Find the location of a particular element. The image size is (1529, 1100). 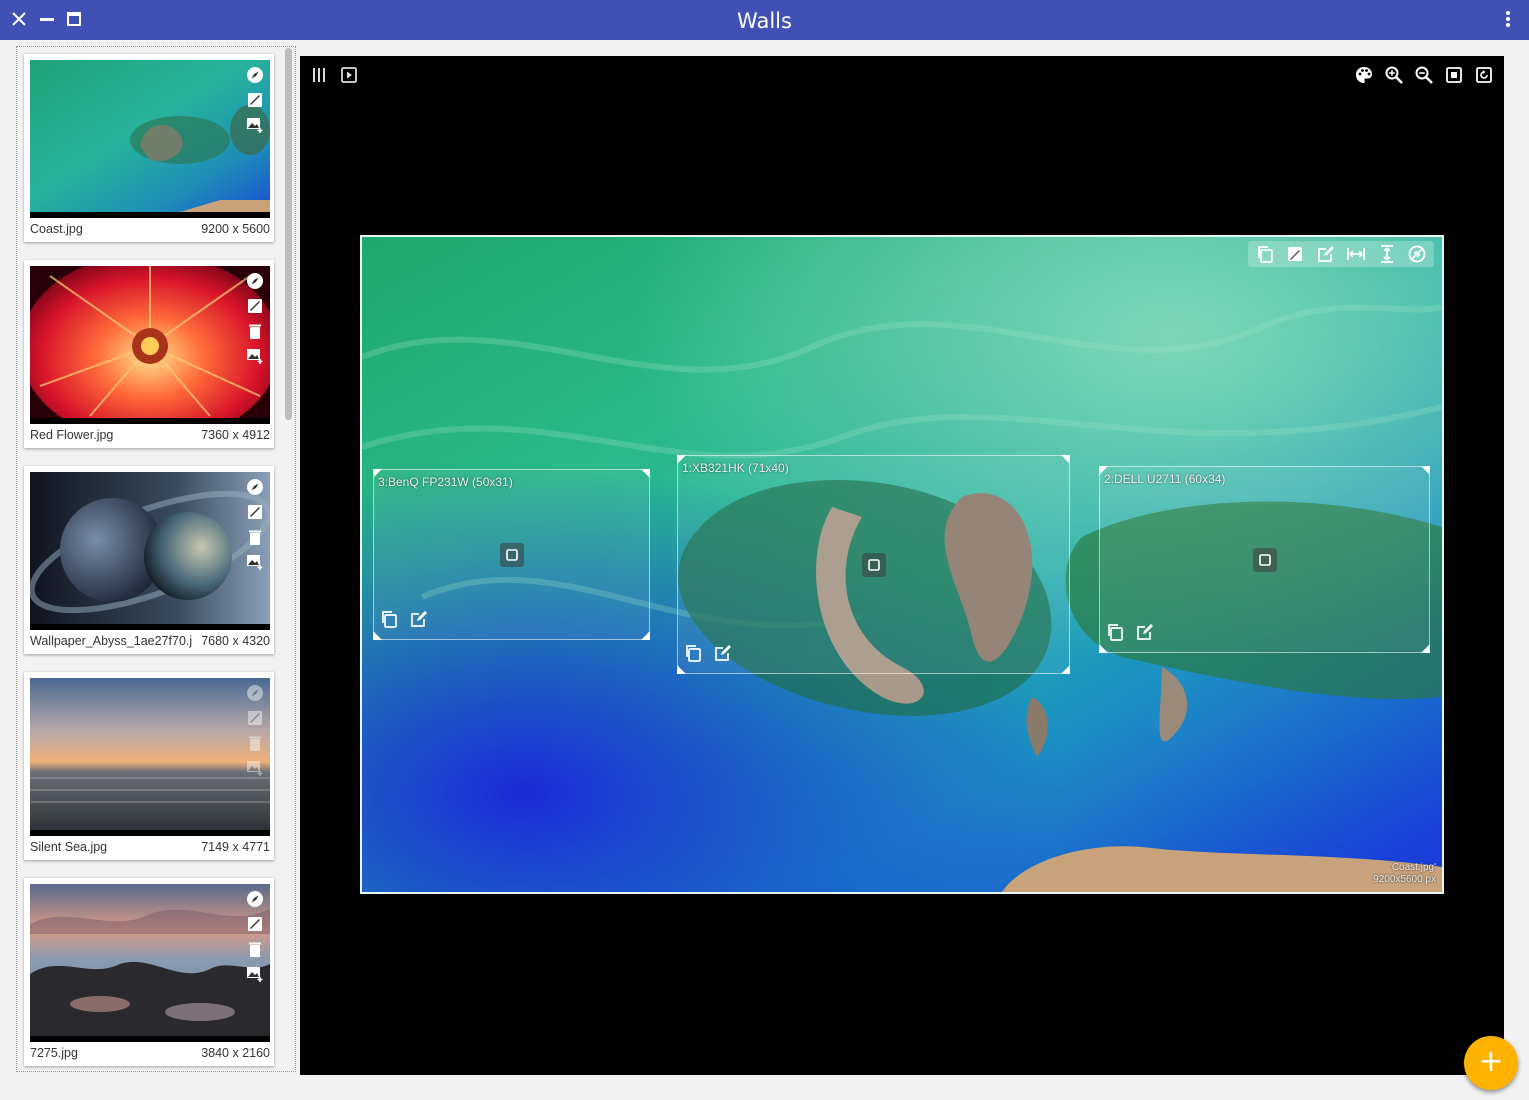

wallpaper-card-silent-sea: Silent Sea.jpg 7149 x 4771 is located at coordinates (149, 766).